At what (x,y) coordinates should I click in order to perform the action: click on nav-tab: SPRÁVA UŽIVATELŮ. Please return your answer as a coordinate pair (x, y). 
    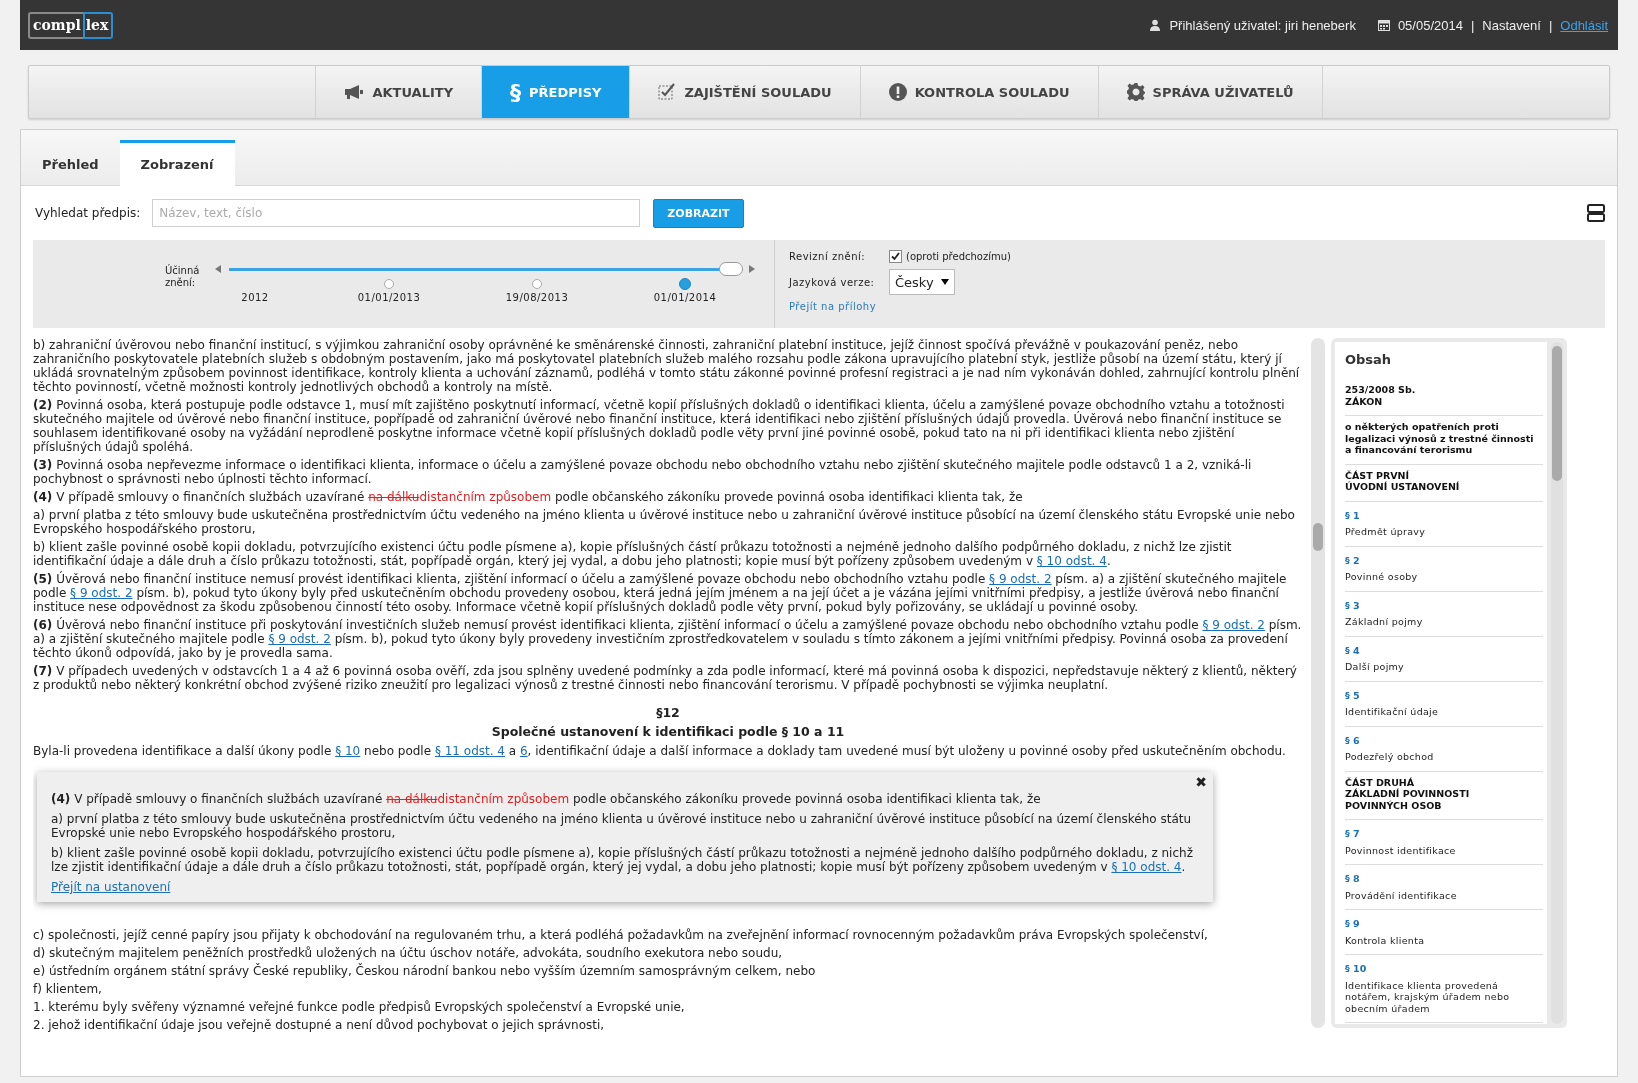
    Looking at the image, I should click on (1210, 92).